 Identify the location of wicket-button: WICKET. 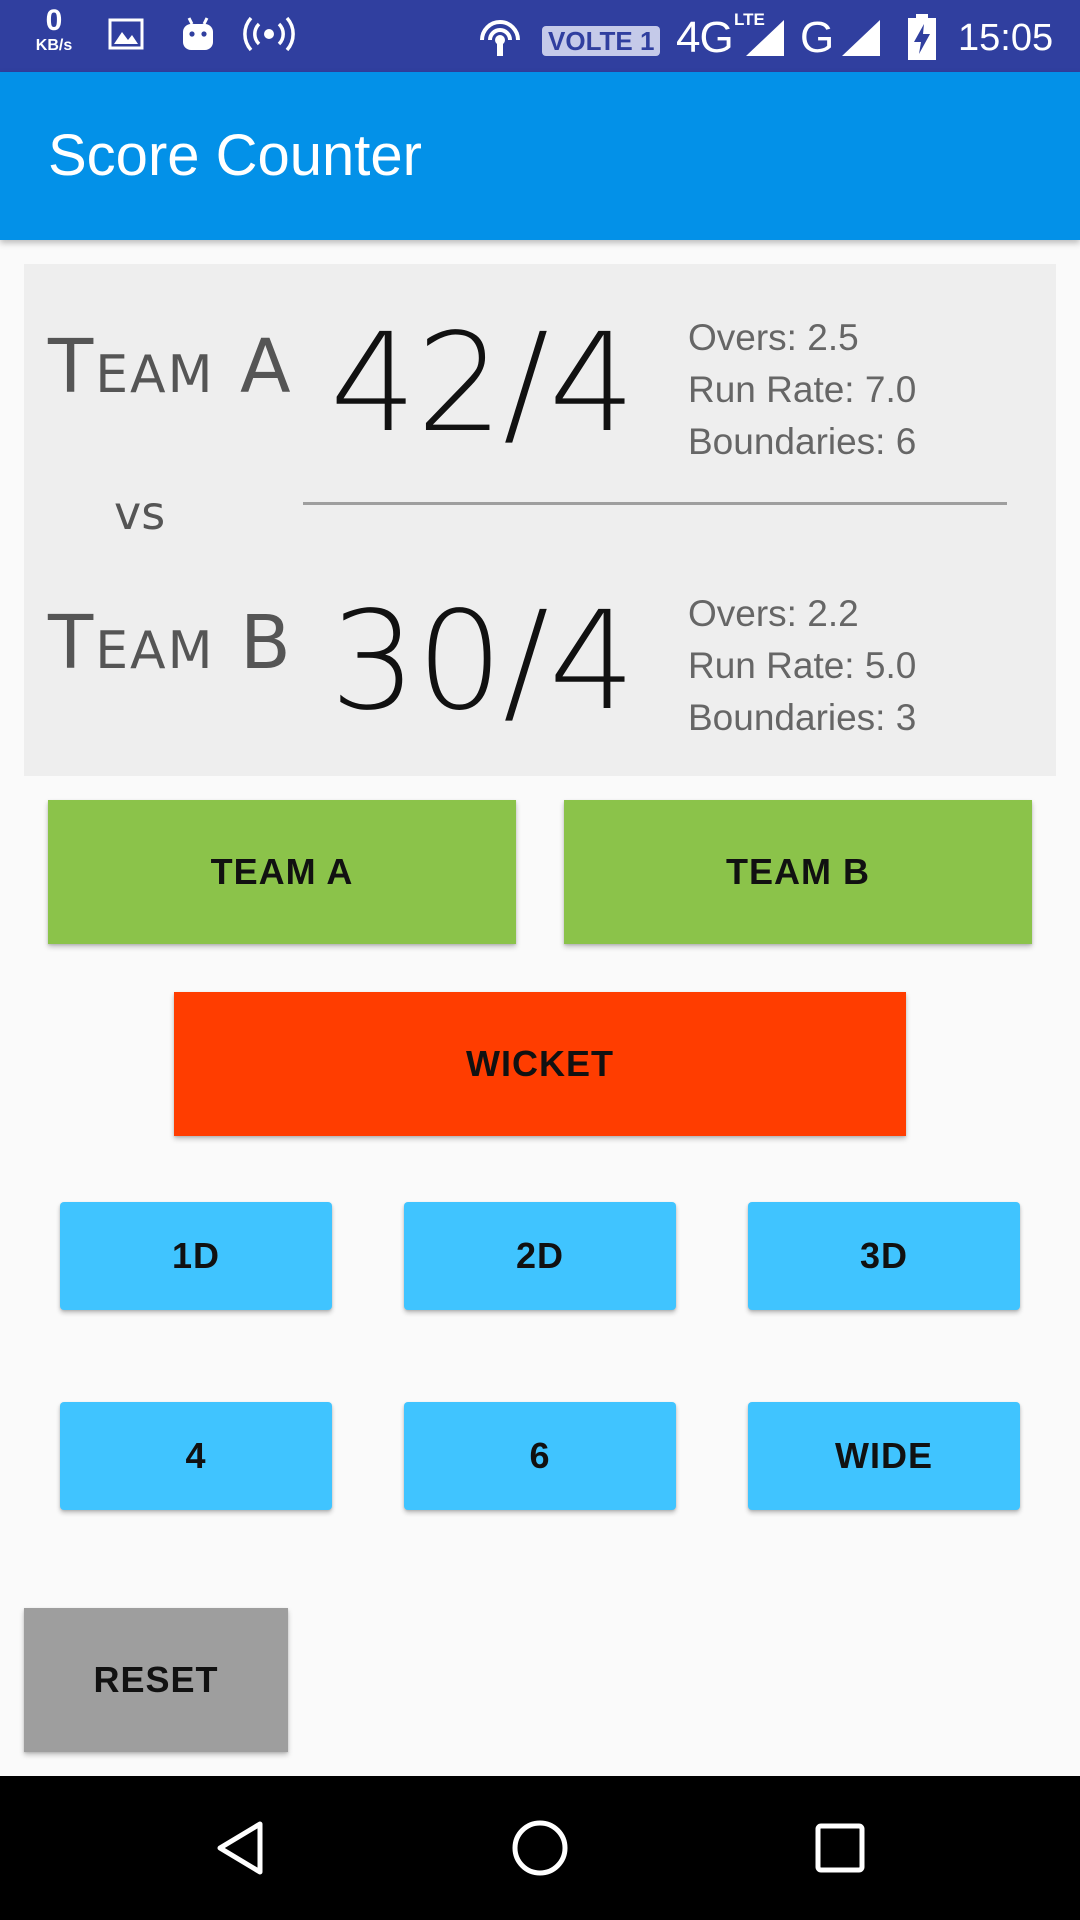
(540, 1064).